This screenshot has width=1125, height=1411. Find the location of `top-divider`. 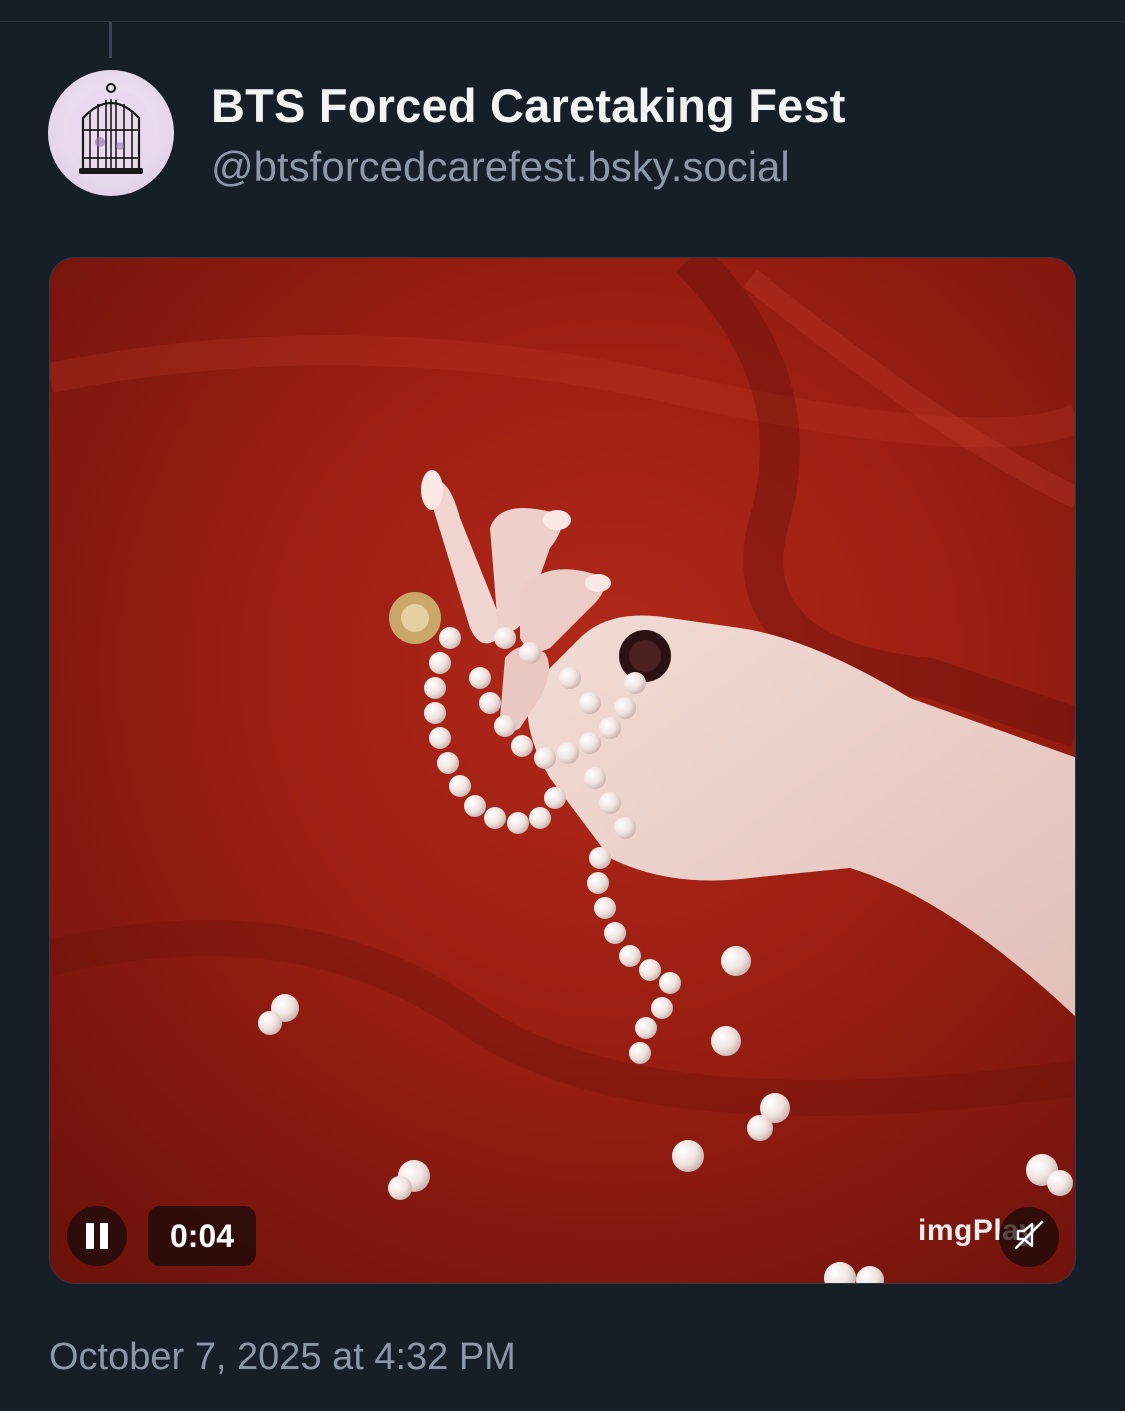

top-divider is located at coordinates (562, 11).